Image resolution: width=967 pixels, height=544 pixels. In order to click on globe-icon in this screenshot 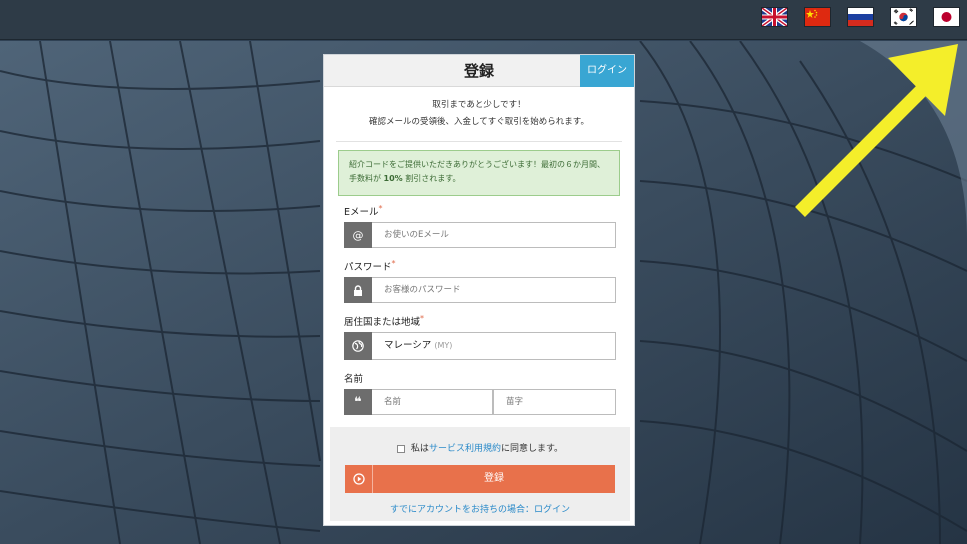, I will do `click(358, 346)`.